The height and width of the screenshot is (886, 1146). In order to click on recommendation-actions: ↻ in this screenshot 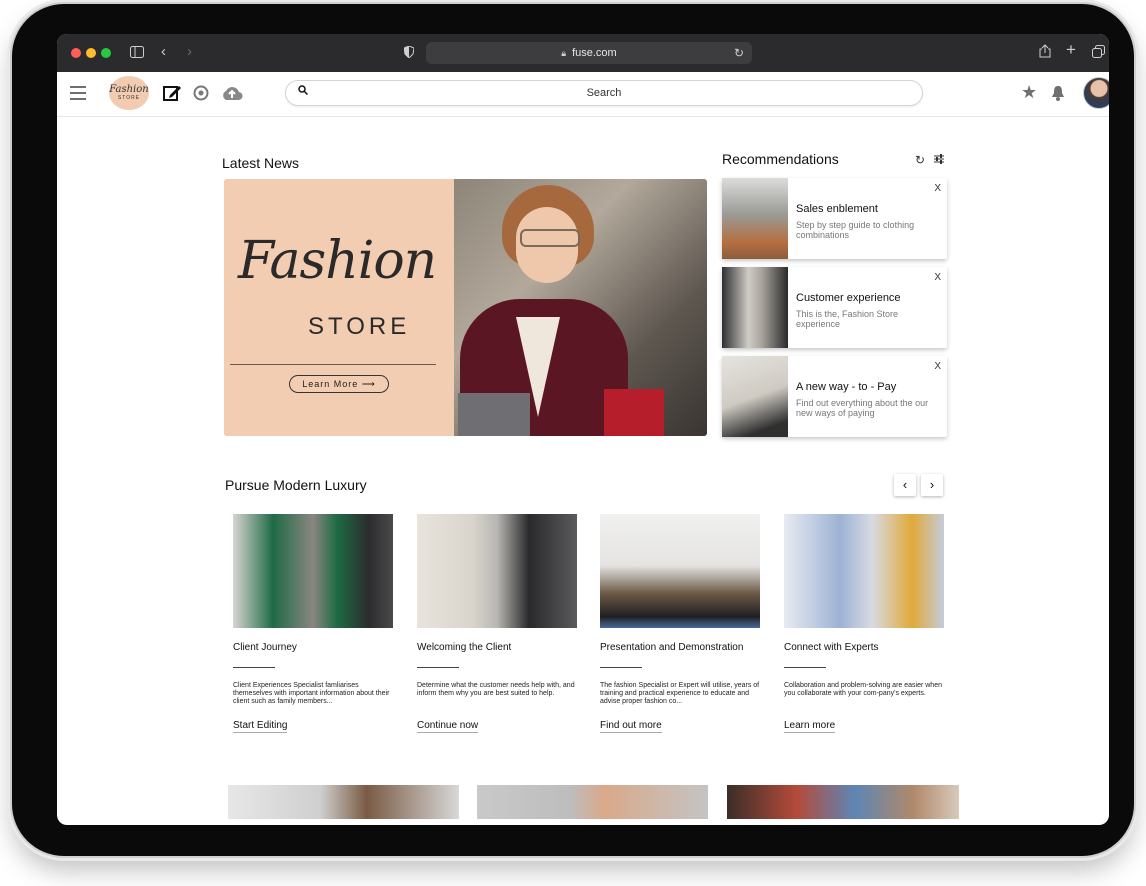, I will do `click(930, 160)`.